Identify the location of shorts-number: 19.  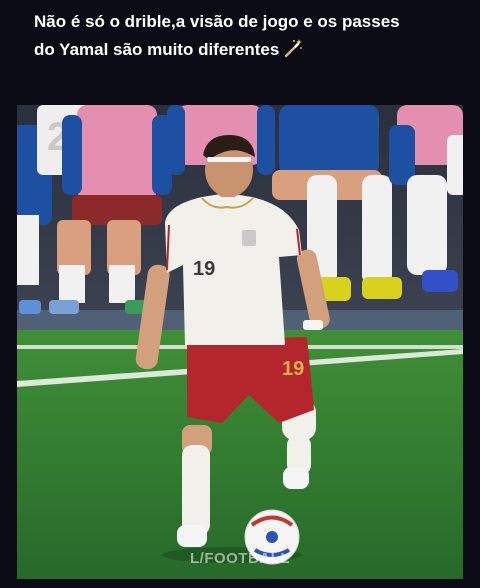
(293, 369).